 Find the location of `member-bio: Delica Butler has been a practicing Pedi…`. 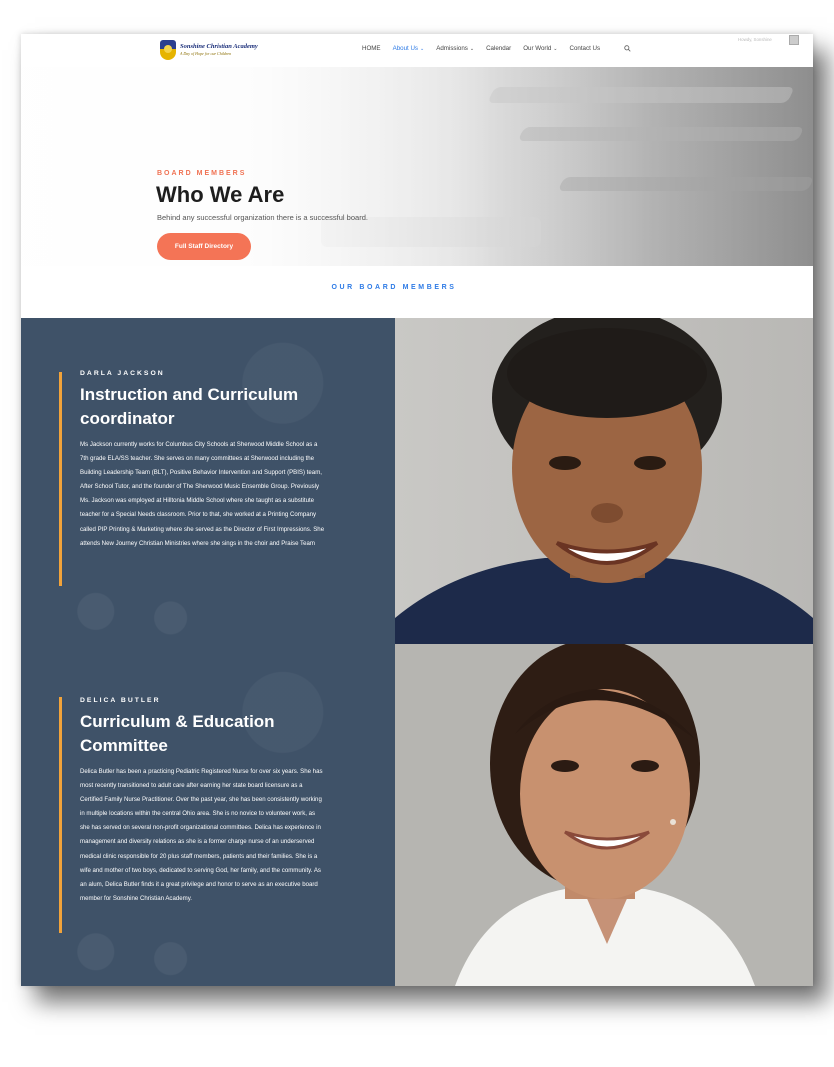

member-bio: Delica Butler has been a practicing Pedi… is located at coordinates (201, 835).